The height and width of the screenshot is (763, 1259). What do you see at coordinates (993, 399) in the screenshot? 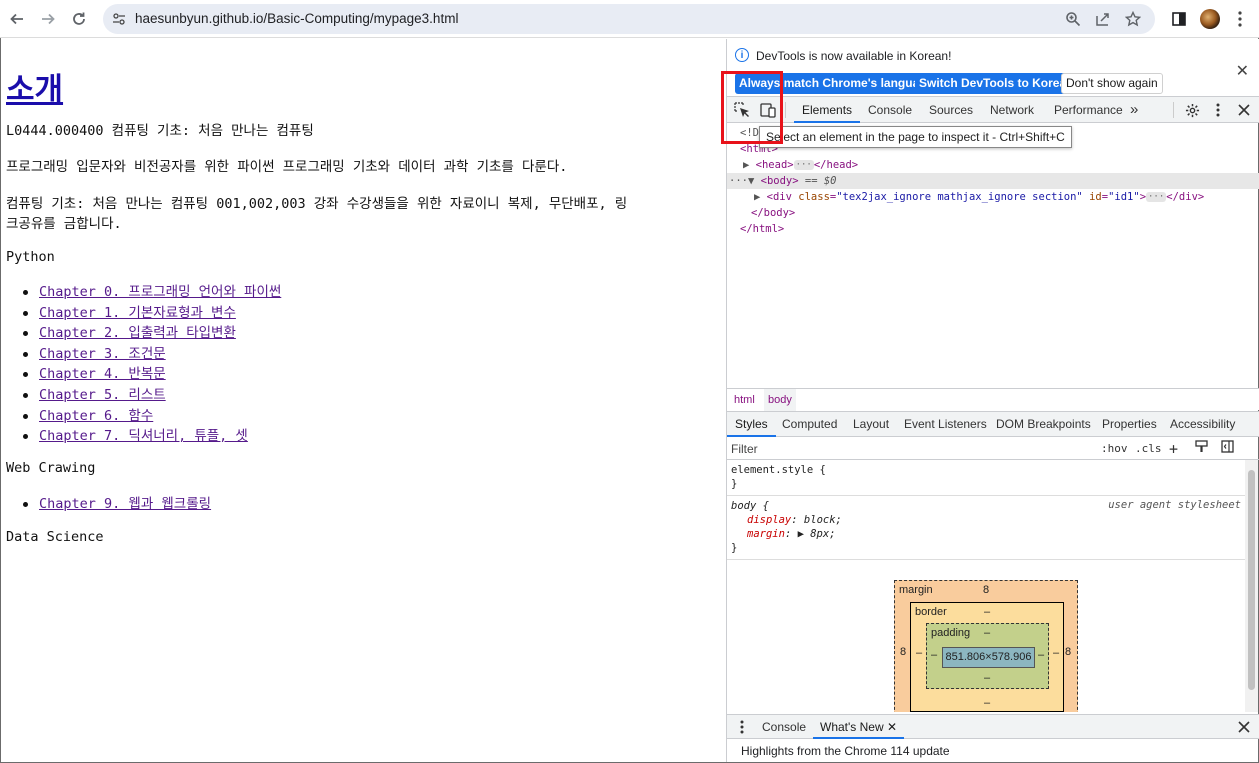
I see `breadcrumb: html body` at bounding box center [993, 399].